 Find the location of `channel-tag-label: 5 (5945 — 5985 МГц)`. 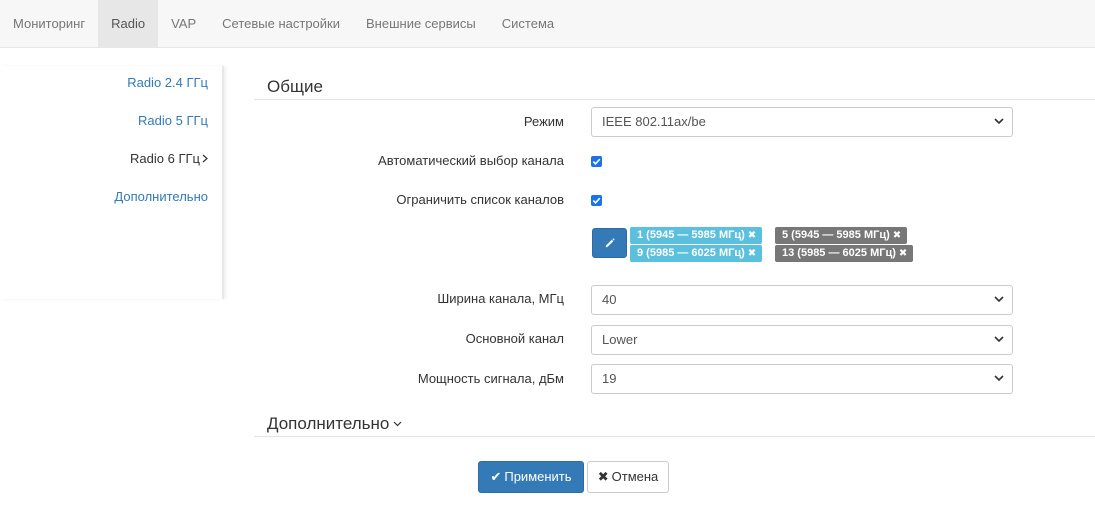

channel-tag-label: 5 (5945 — 5985 МГц) is located at coordinates (836, 235).